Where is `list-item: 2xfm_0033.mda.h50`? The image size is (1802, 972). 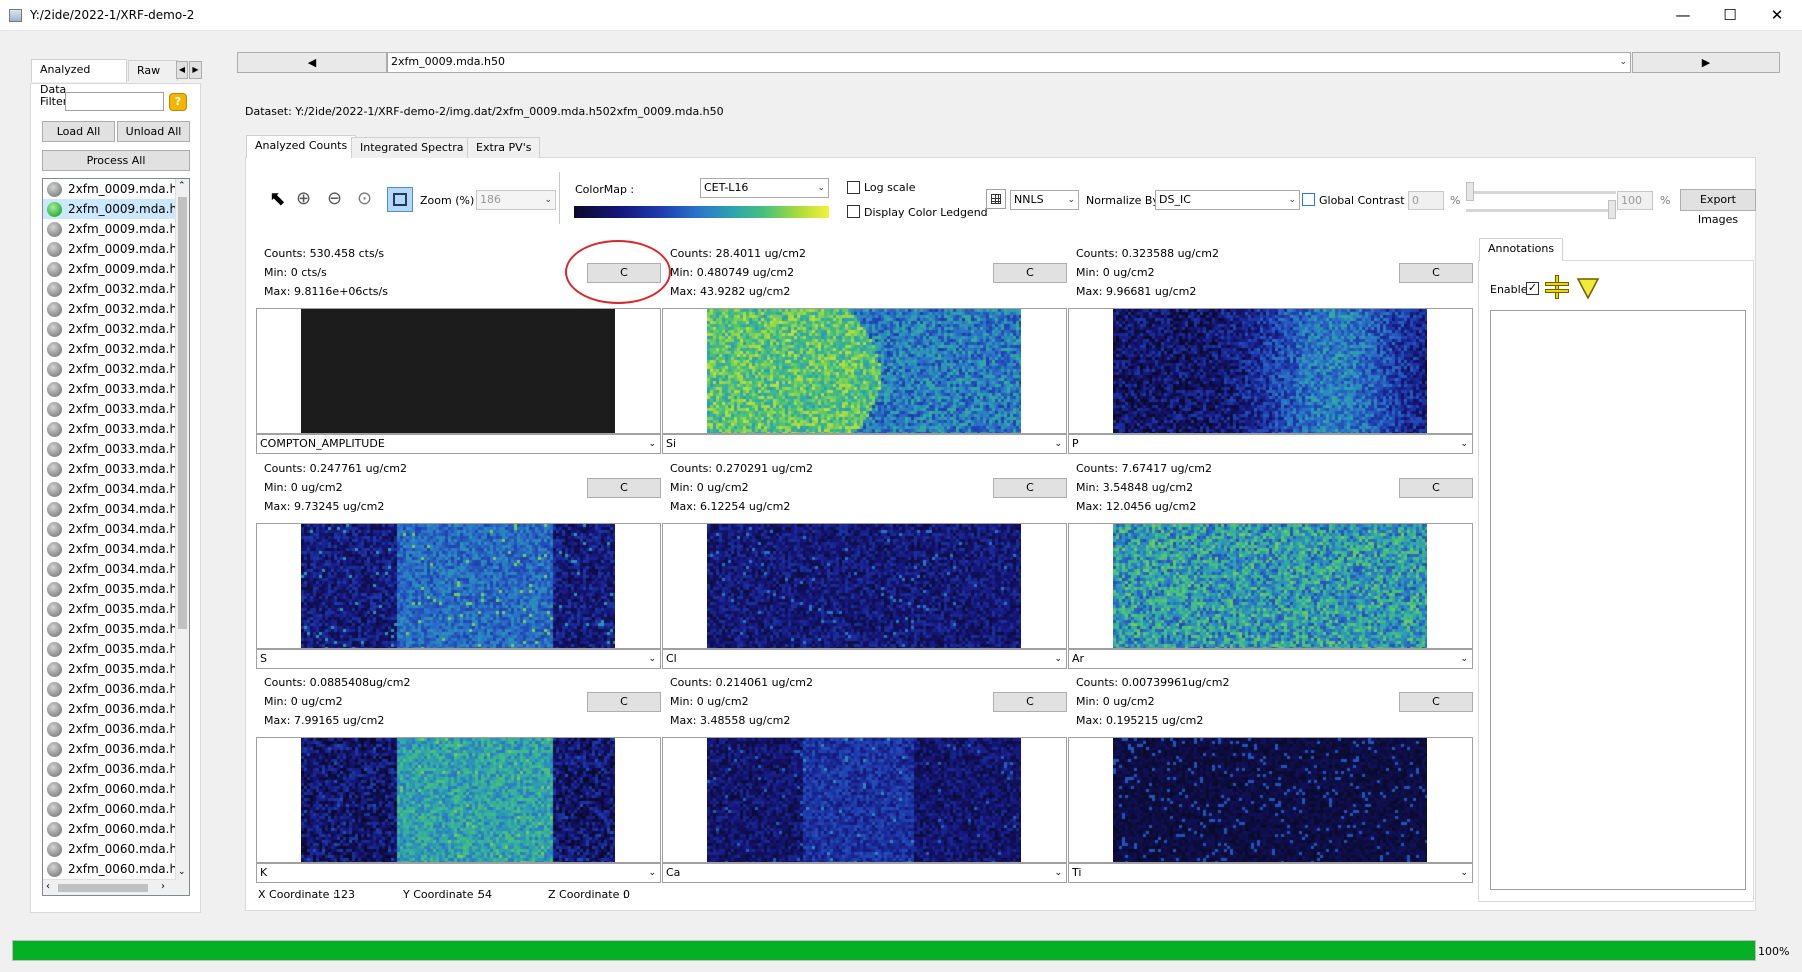 list-item: 2xfm_0033.mda.h50 is located at coordinates (116, 409).